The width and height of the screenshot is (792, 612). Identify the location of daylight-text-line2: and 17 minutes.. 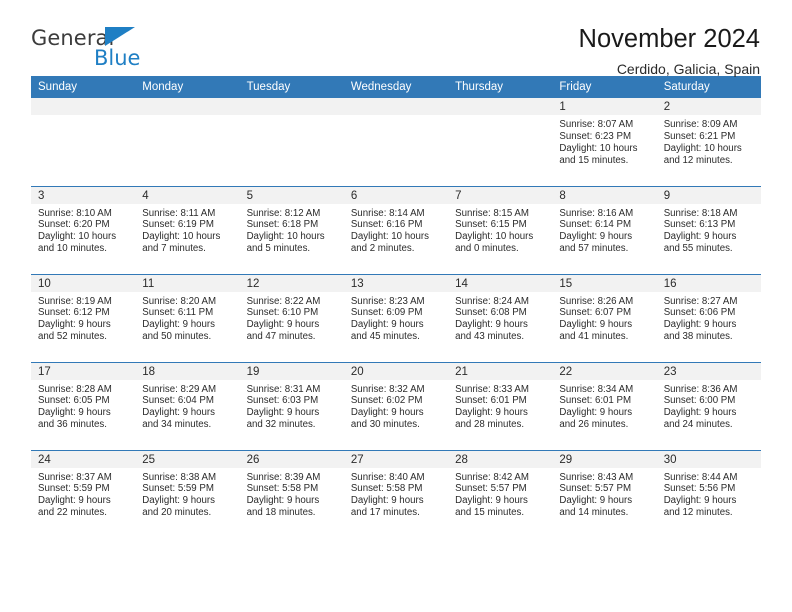
(385, 513).